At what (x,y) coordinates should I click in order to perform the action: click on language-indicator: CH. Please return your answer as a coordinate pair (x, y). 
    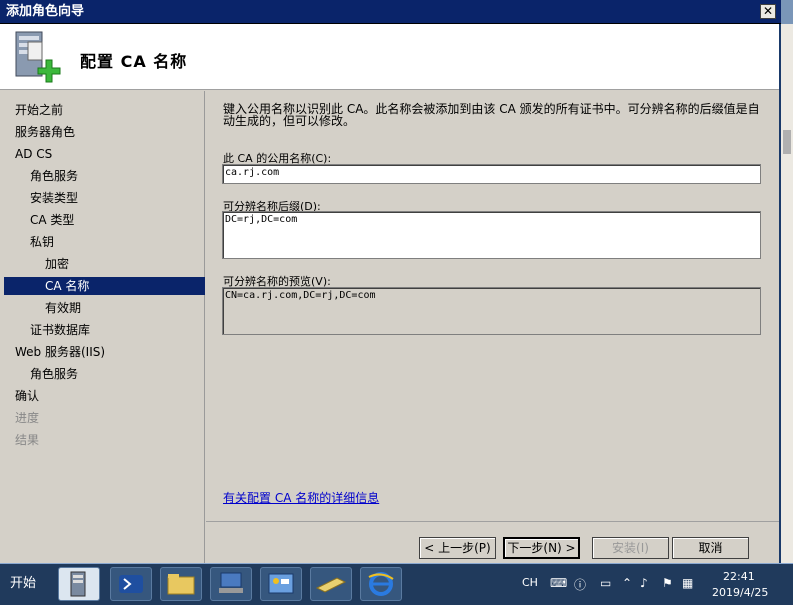
    Looking at the image, I should click on (530, 582).